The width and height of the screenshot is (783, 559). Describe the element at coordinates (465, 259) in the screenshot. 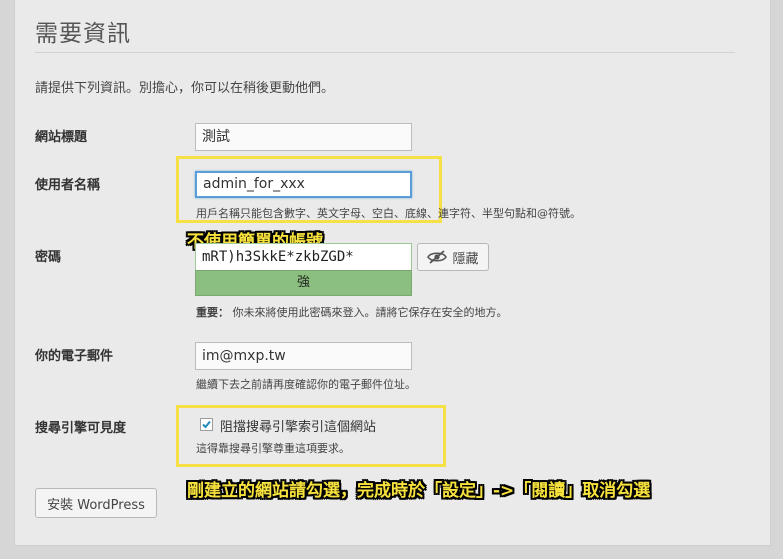

I see `hide-password-label: 隱藏` at that location.